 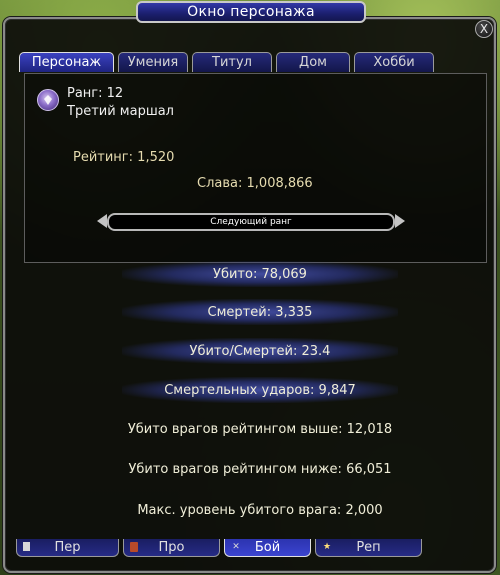 I want to click on stat-label: Убито:, so click(x=235, y=274).